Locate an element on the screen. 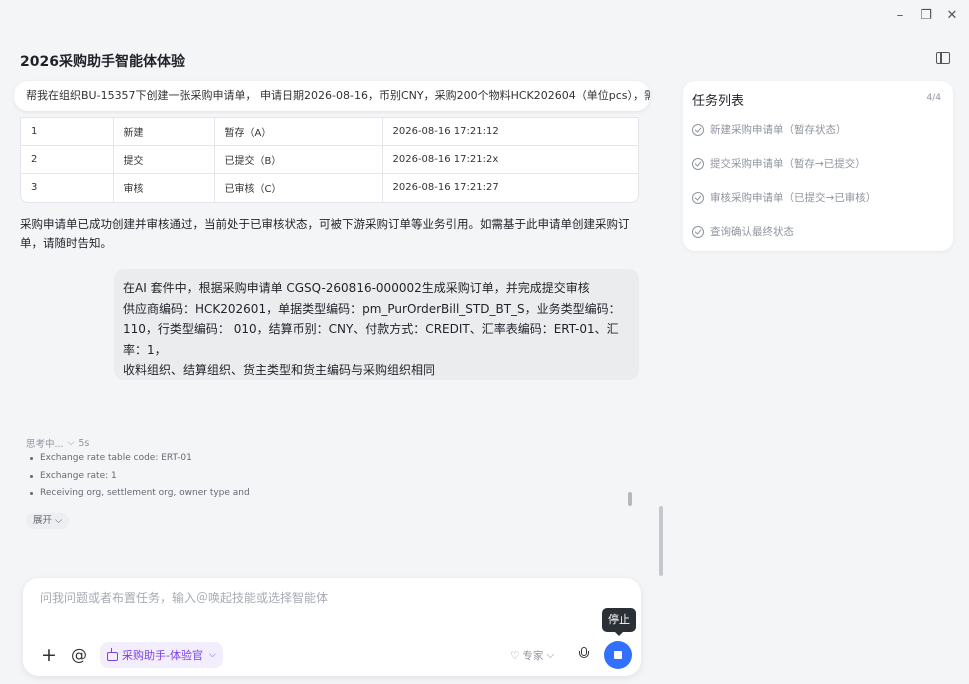 The width and height of the screenshot is (969, 684). thinking-duration: 5s is located at coordinates (84, 443).